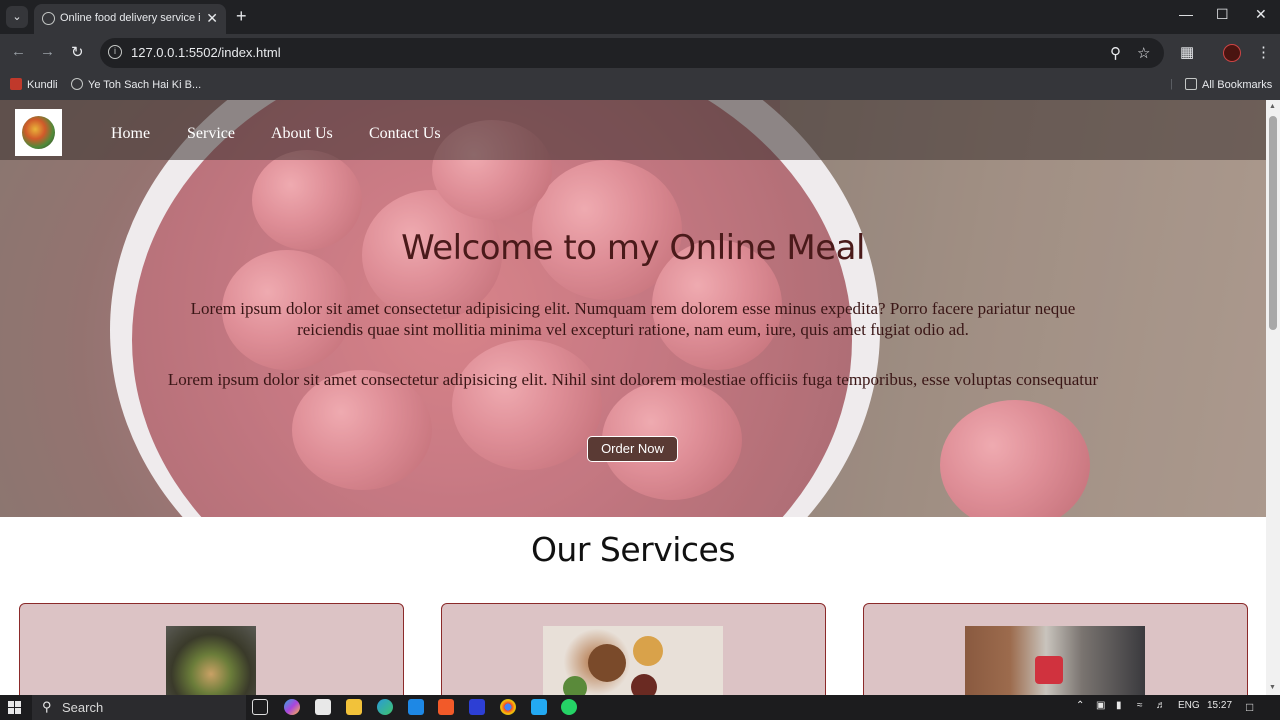  What do you see at coordinates (115, 52) in the screenshot?
I see `site-info-icon: i` at bounding box center [115, 52].